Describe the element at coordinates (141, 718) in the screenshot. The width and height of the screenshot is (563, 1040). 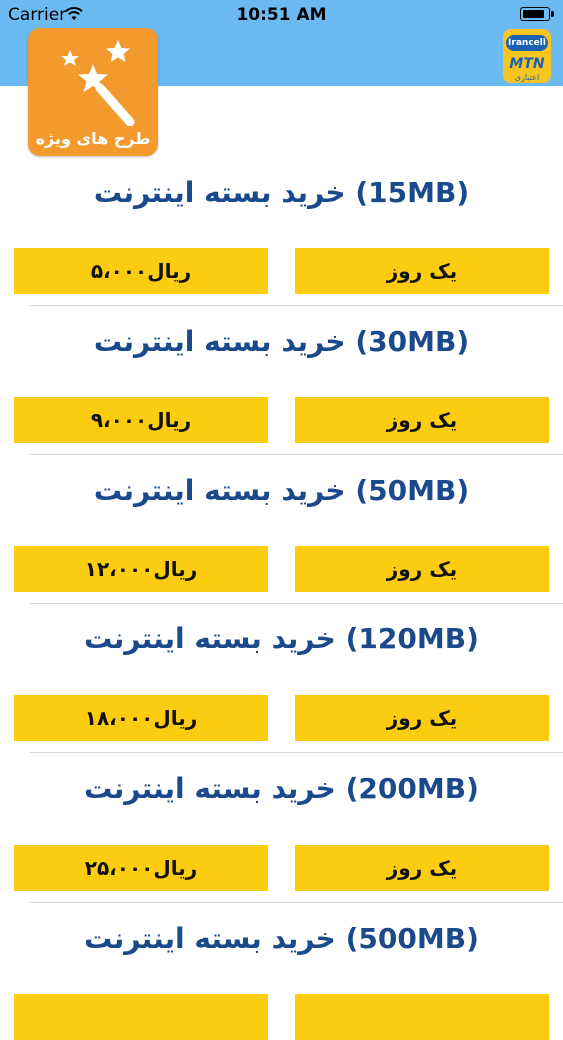
I see `price-button: ۱۸،۰۰۰ریال` at that location.